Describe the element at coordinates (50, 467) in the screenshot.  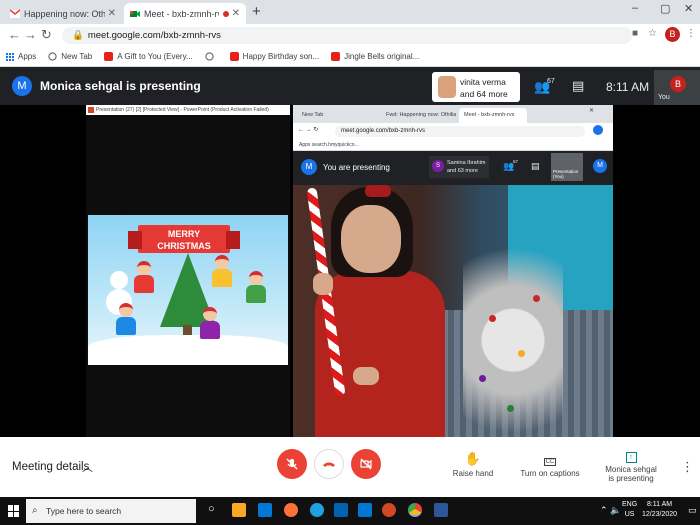
I see `meeting-details-button: Meeting details` at that location.